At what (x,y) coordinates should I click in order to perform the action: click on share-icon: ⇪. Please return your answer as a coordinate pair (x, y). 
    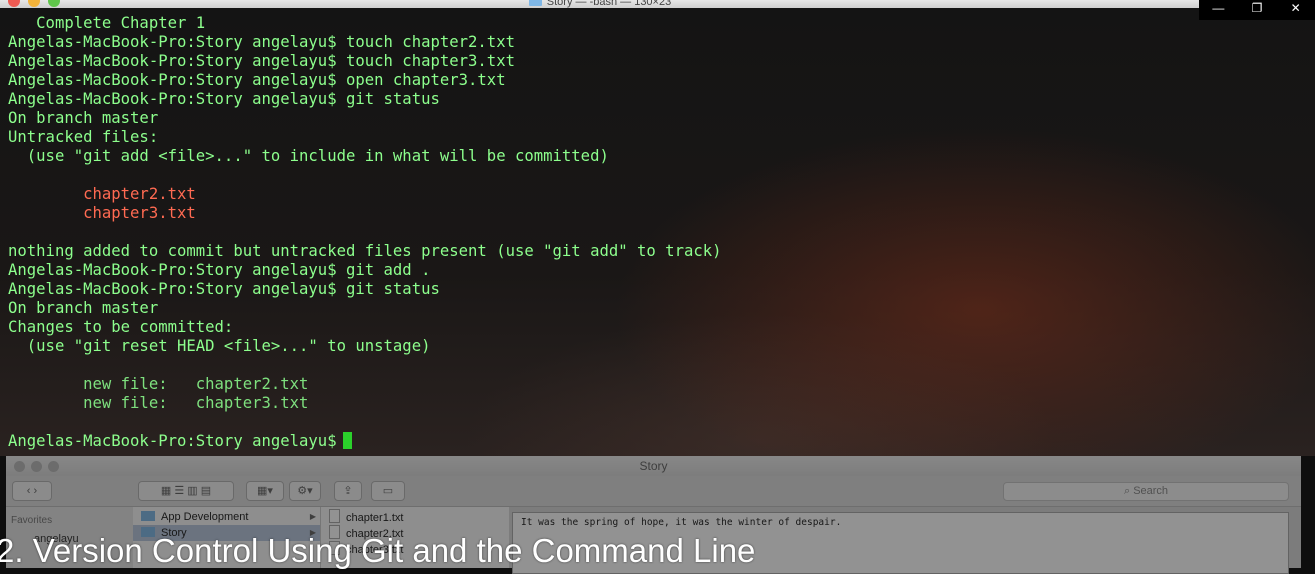
    Looking at the image, I should click on (348, 491).